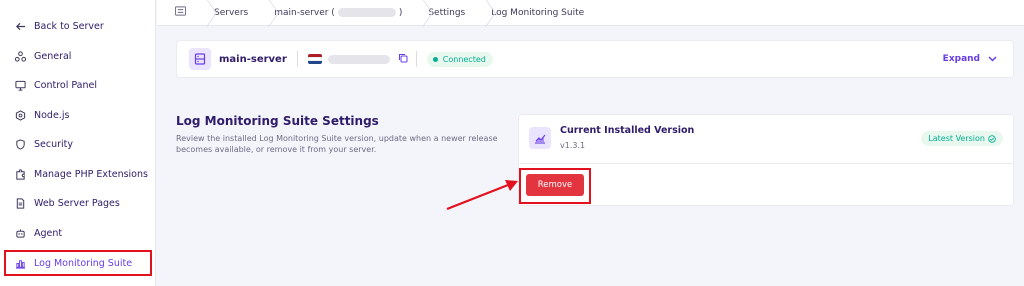  Describe the element at coordinates (20, 174) in the screenshot. I see `puzzle-icon` at that location.